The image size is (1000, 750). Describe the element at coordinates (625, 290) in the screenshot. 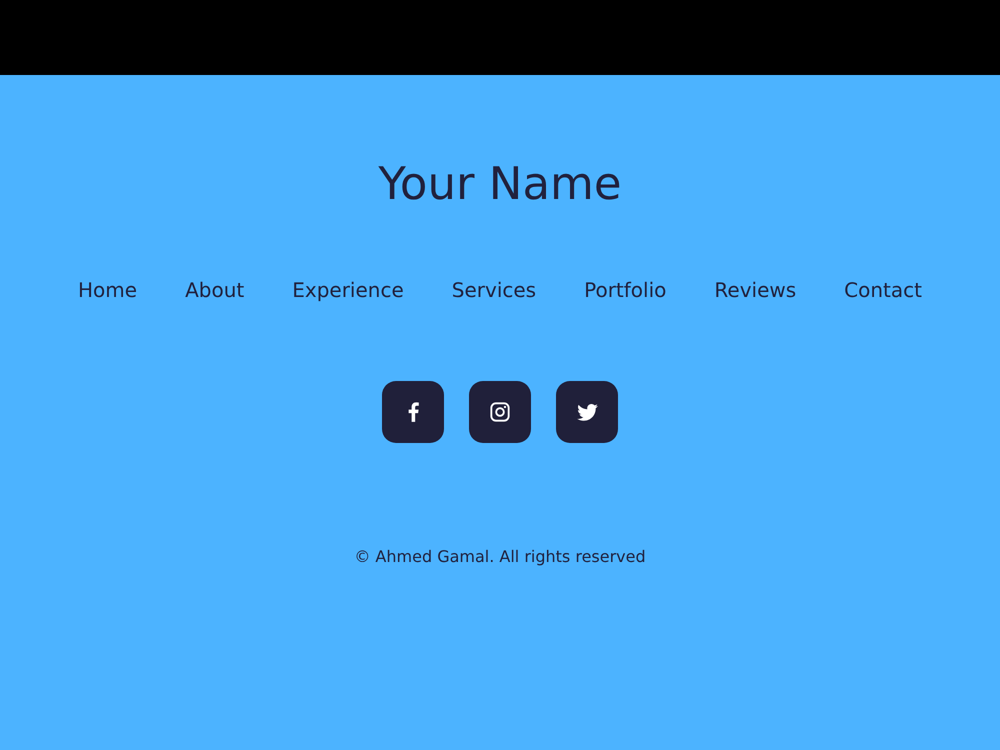

I see `nav-link: Portfolio` at that location.